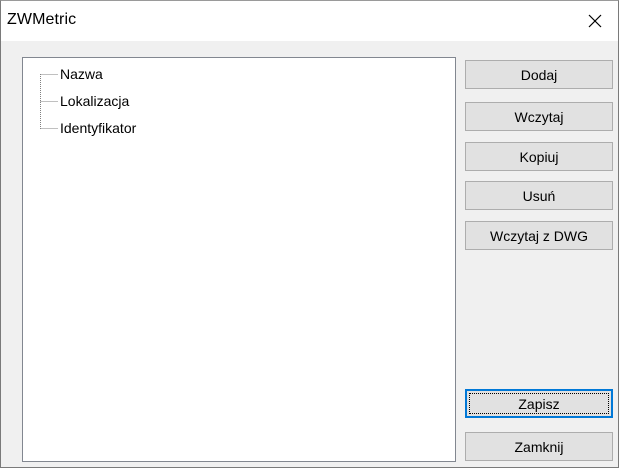  What do you see at coordinates (49, 101) in the screenshot?
I see `tree-connector-lines` at bounding box center [49, 101].